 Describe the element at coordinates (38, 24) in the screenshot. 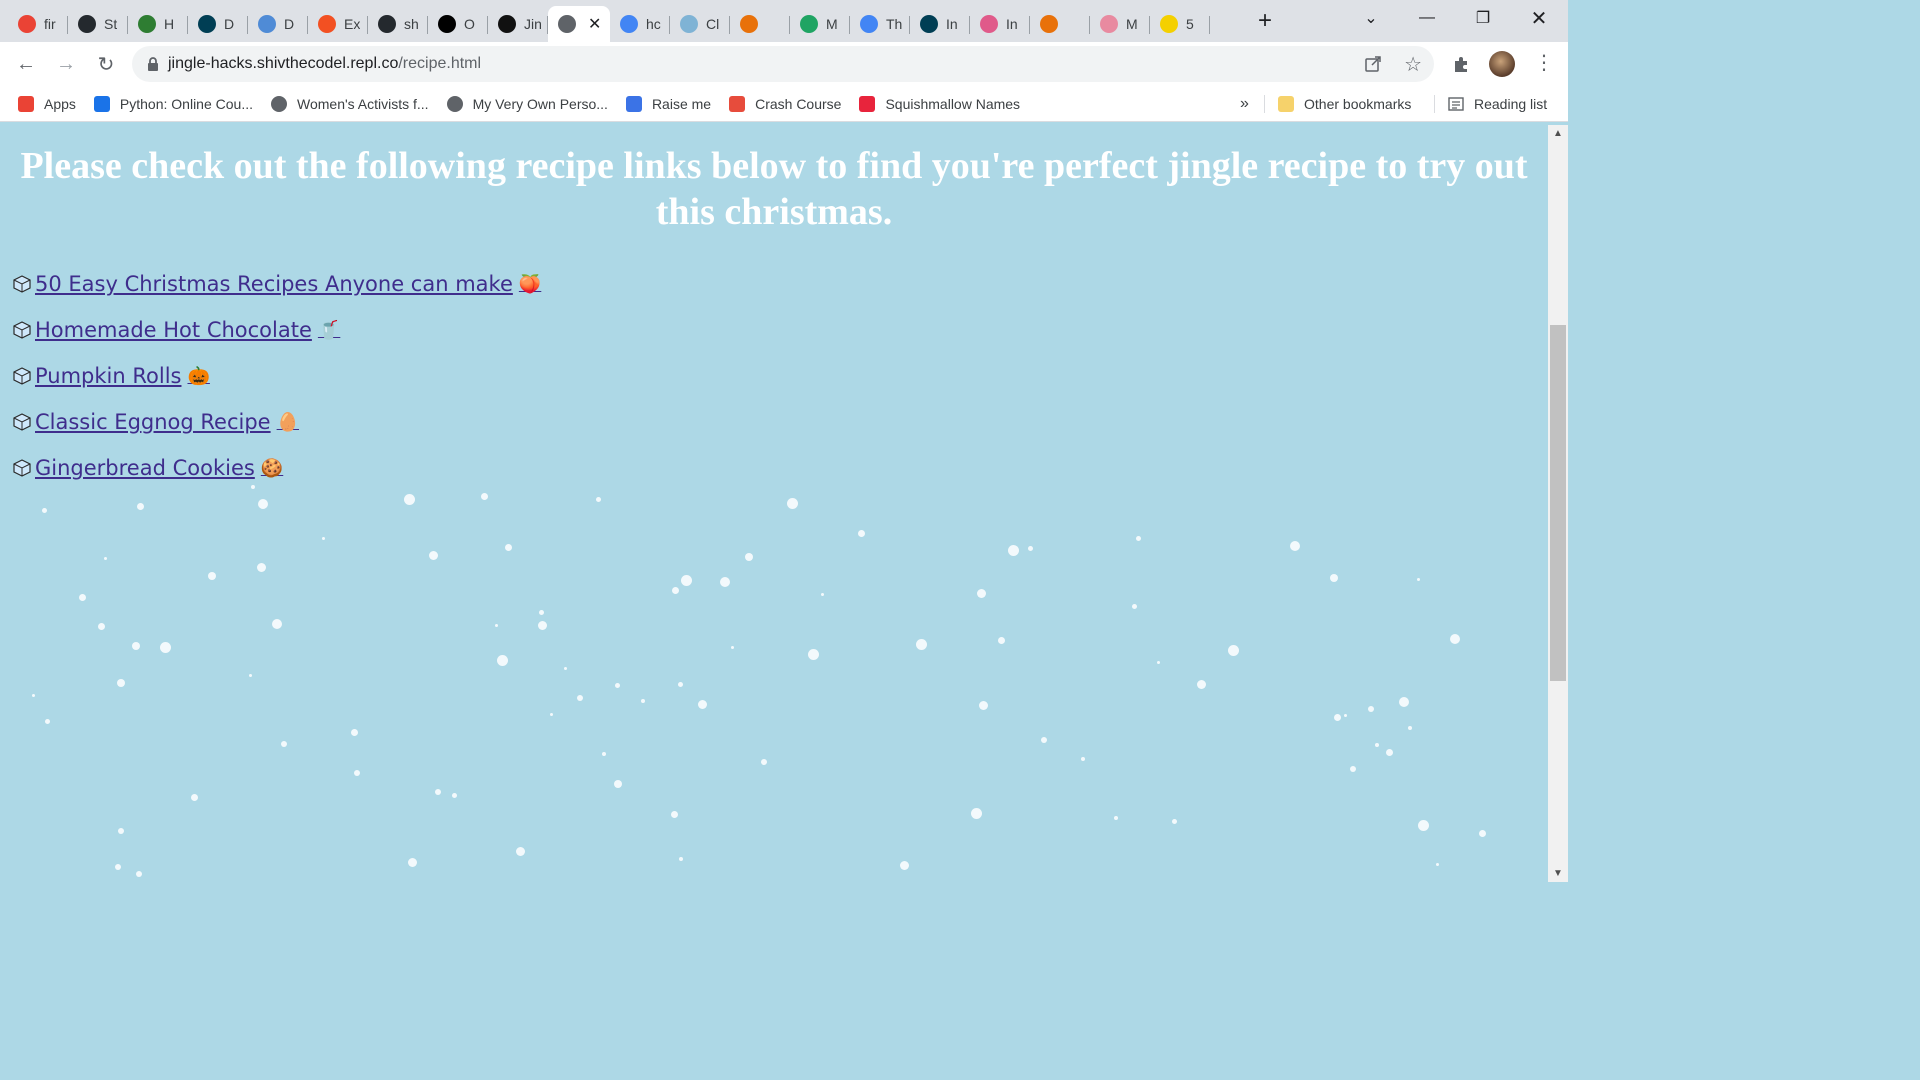

I see `browser-tab: fir` at that location.